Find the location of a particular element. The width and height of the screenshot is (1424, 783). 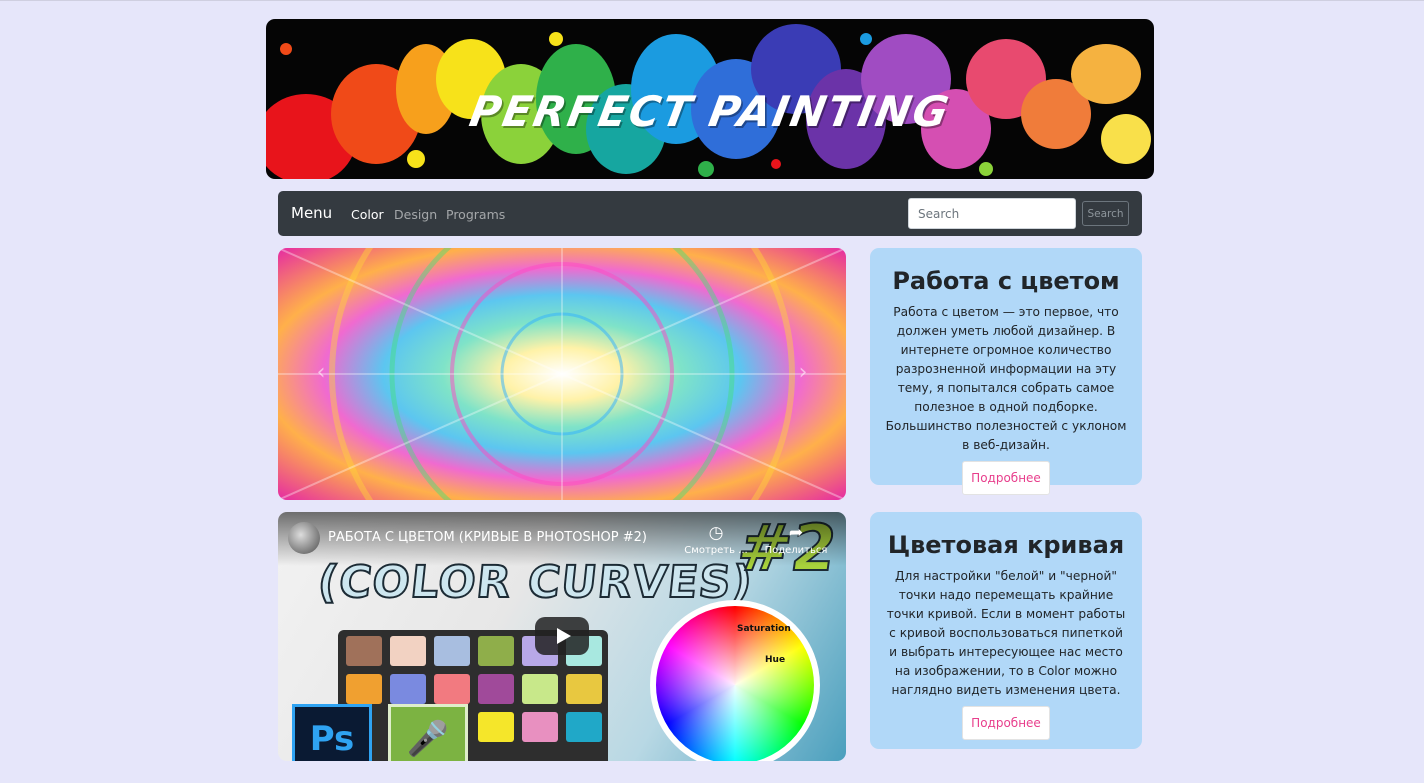

clock-icon: ◷ is located at coordinates (716, 533).